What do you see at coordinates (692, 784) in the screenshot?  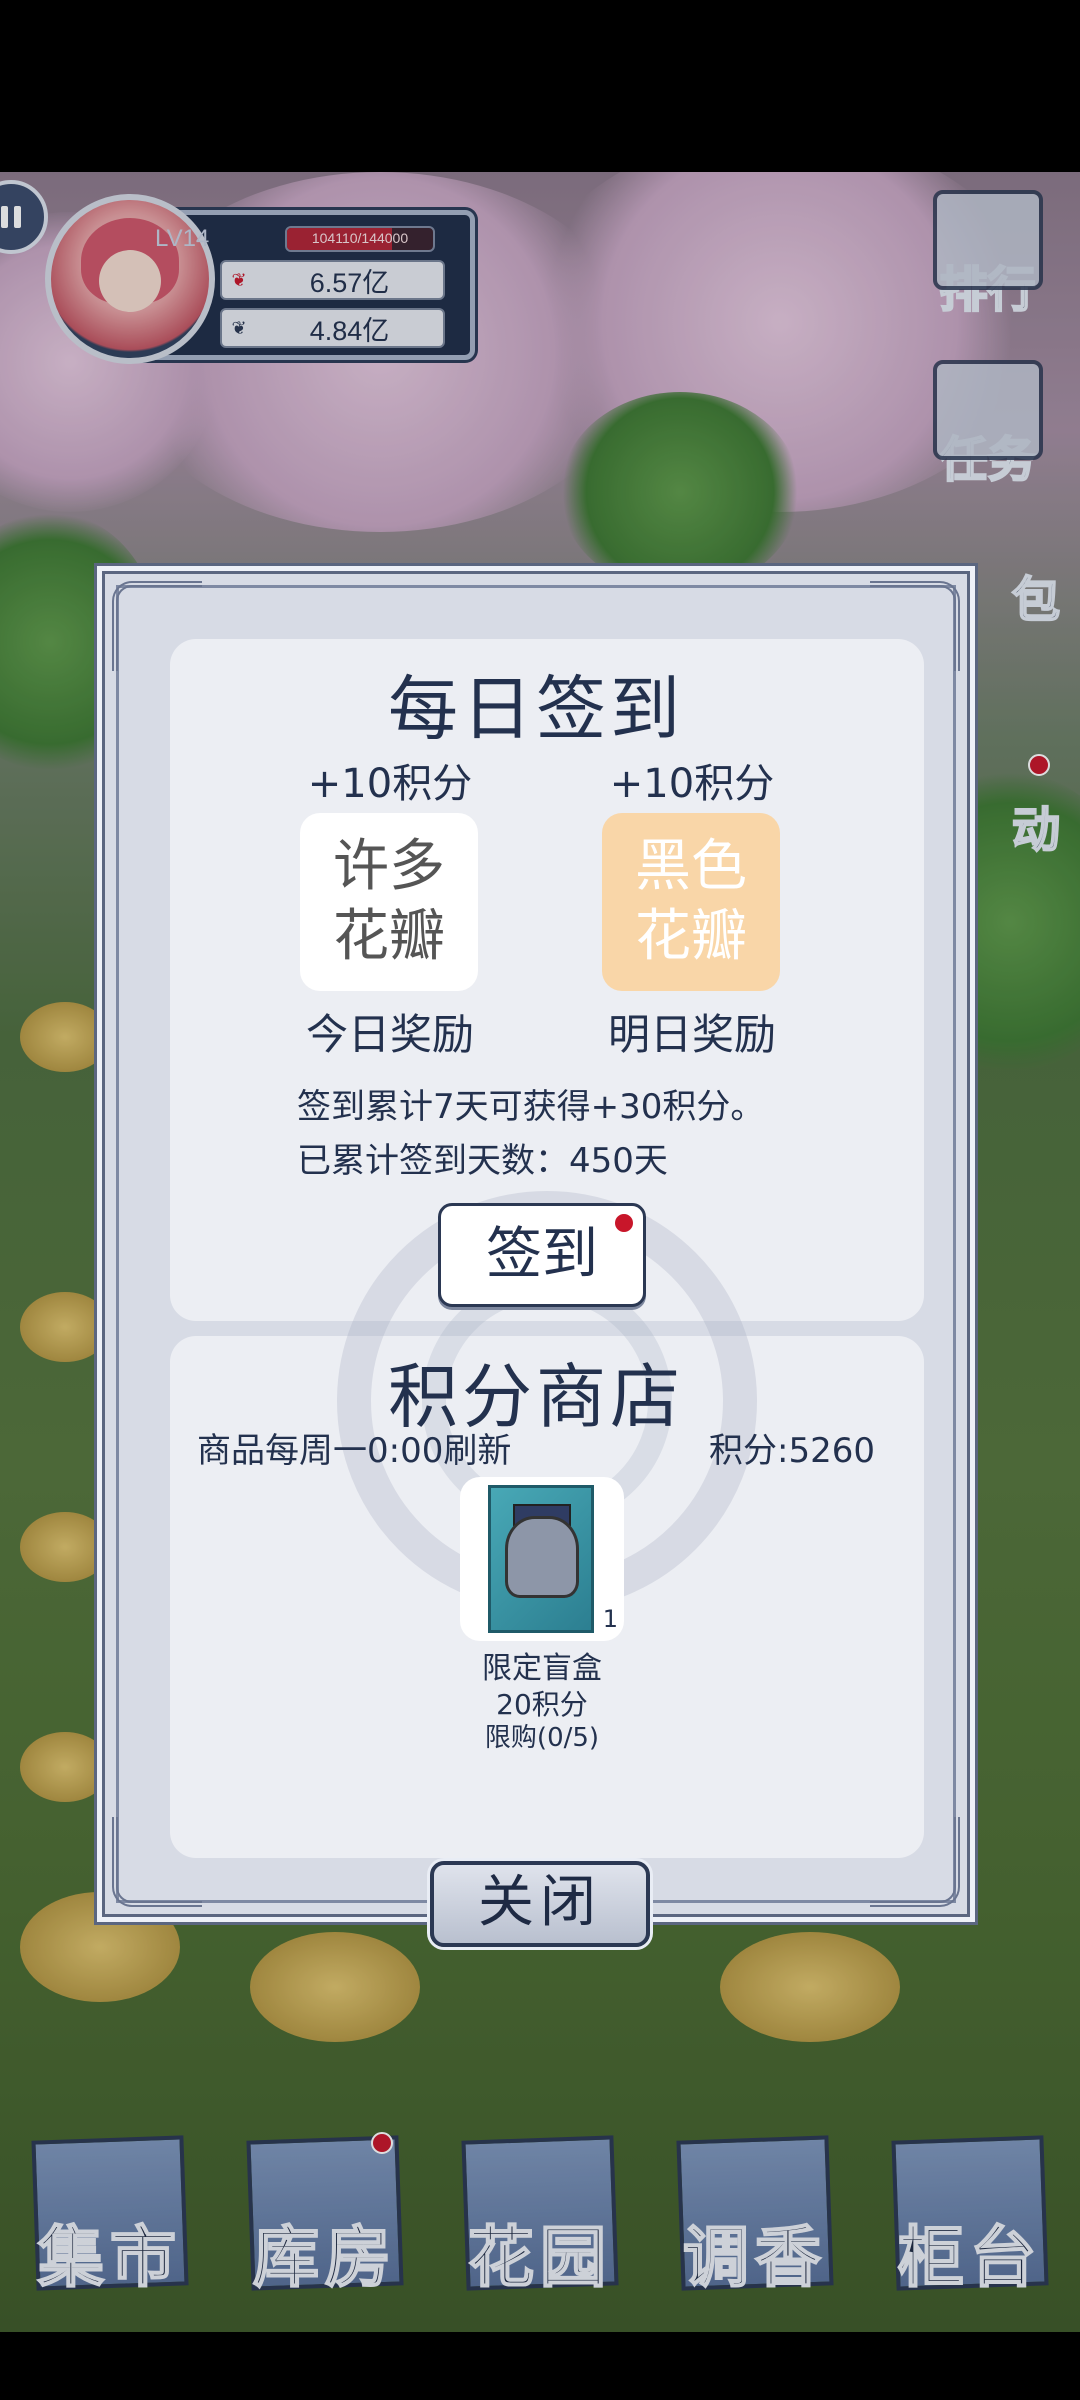 I see `tomorrow-points: +10积分` at bounding box center [692, 784].